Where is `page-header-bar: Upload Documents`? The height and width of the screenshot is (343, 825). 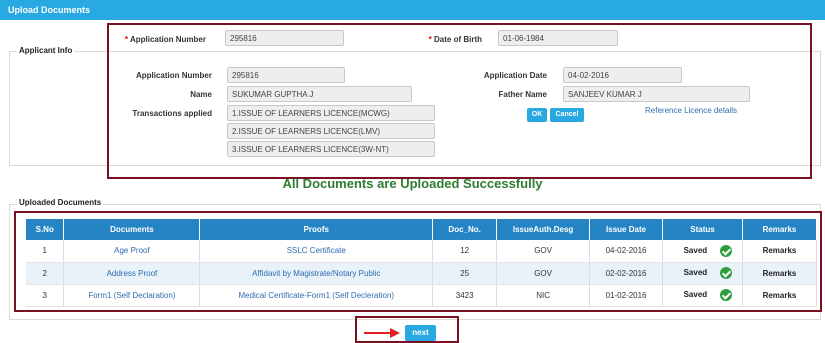 page-header-bar: Upload Documents is located at coordinates (412, 10).